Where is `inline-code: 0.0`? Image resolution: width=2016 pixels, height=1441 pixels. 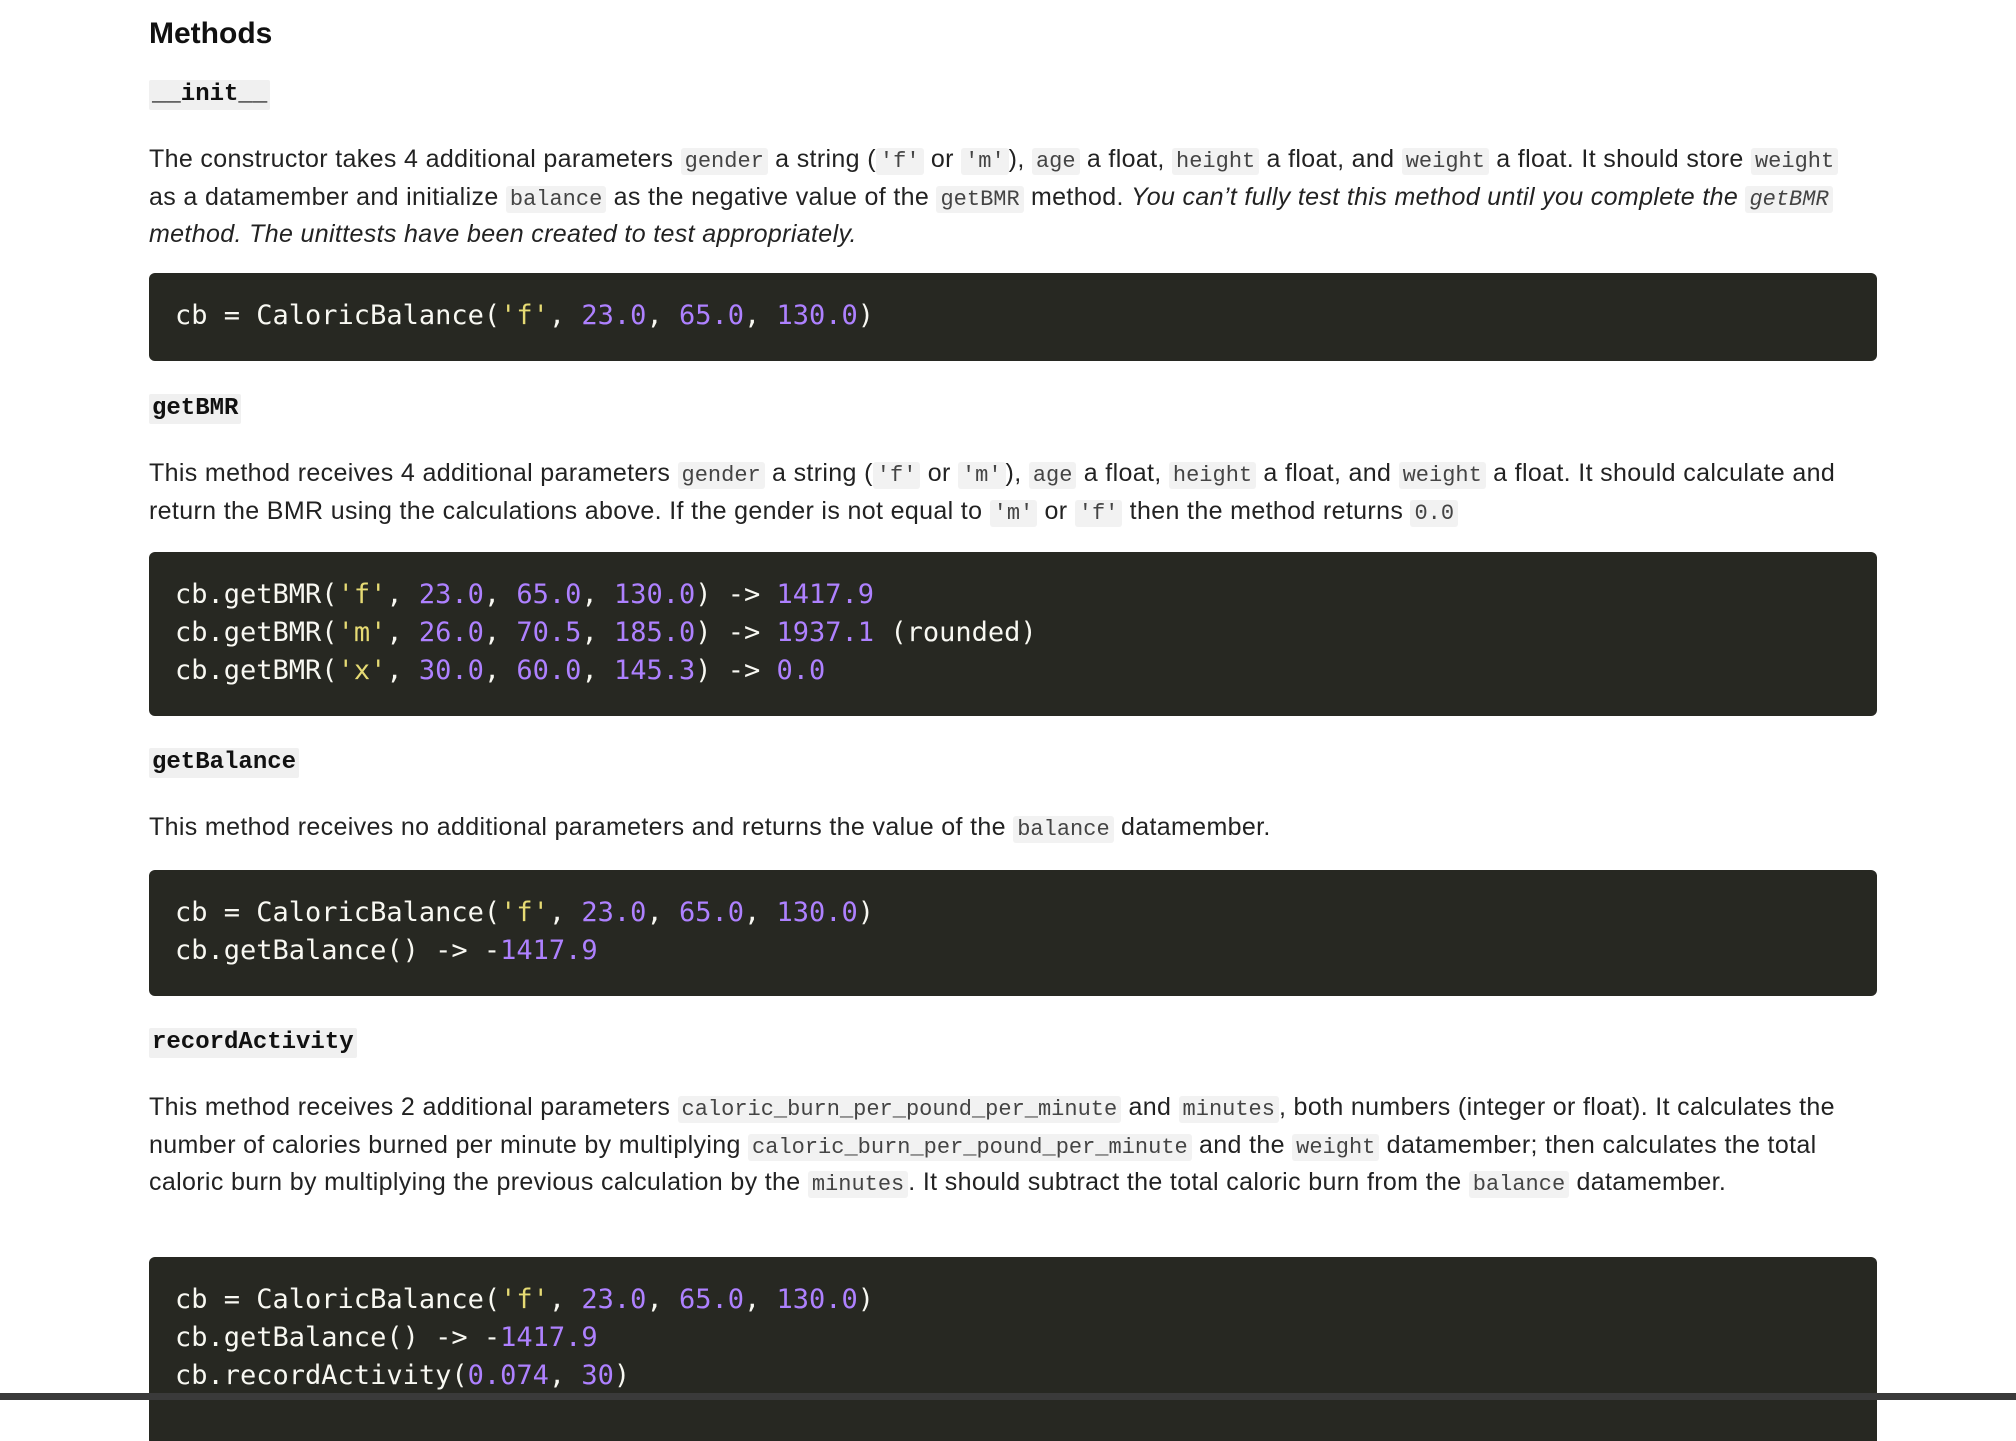 inline-code: 0.0 is located at coordinates (1434, 513).